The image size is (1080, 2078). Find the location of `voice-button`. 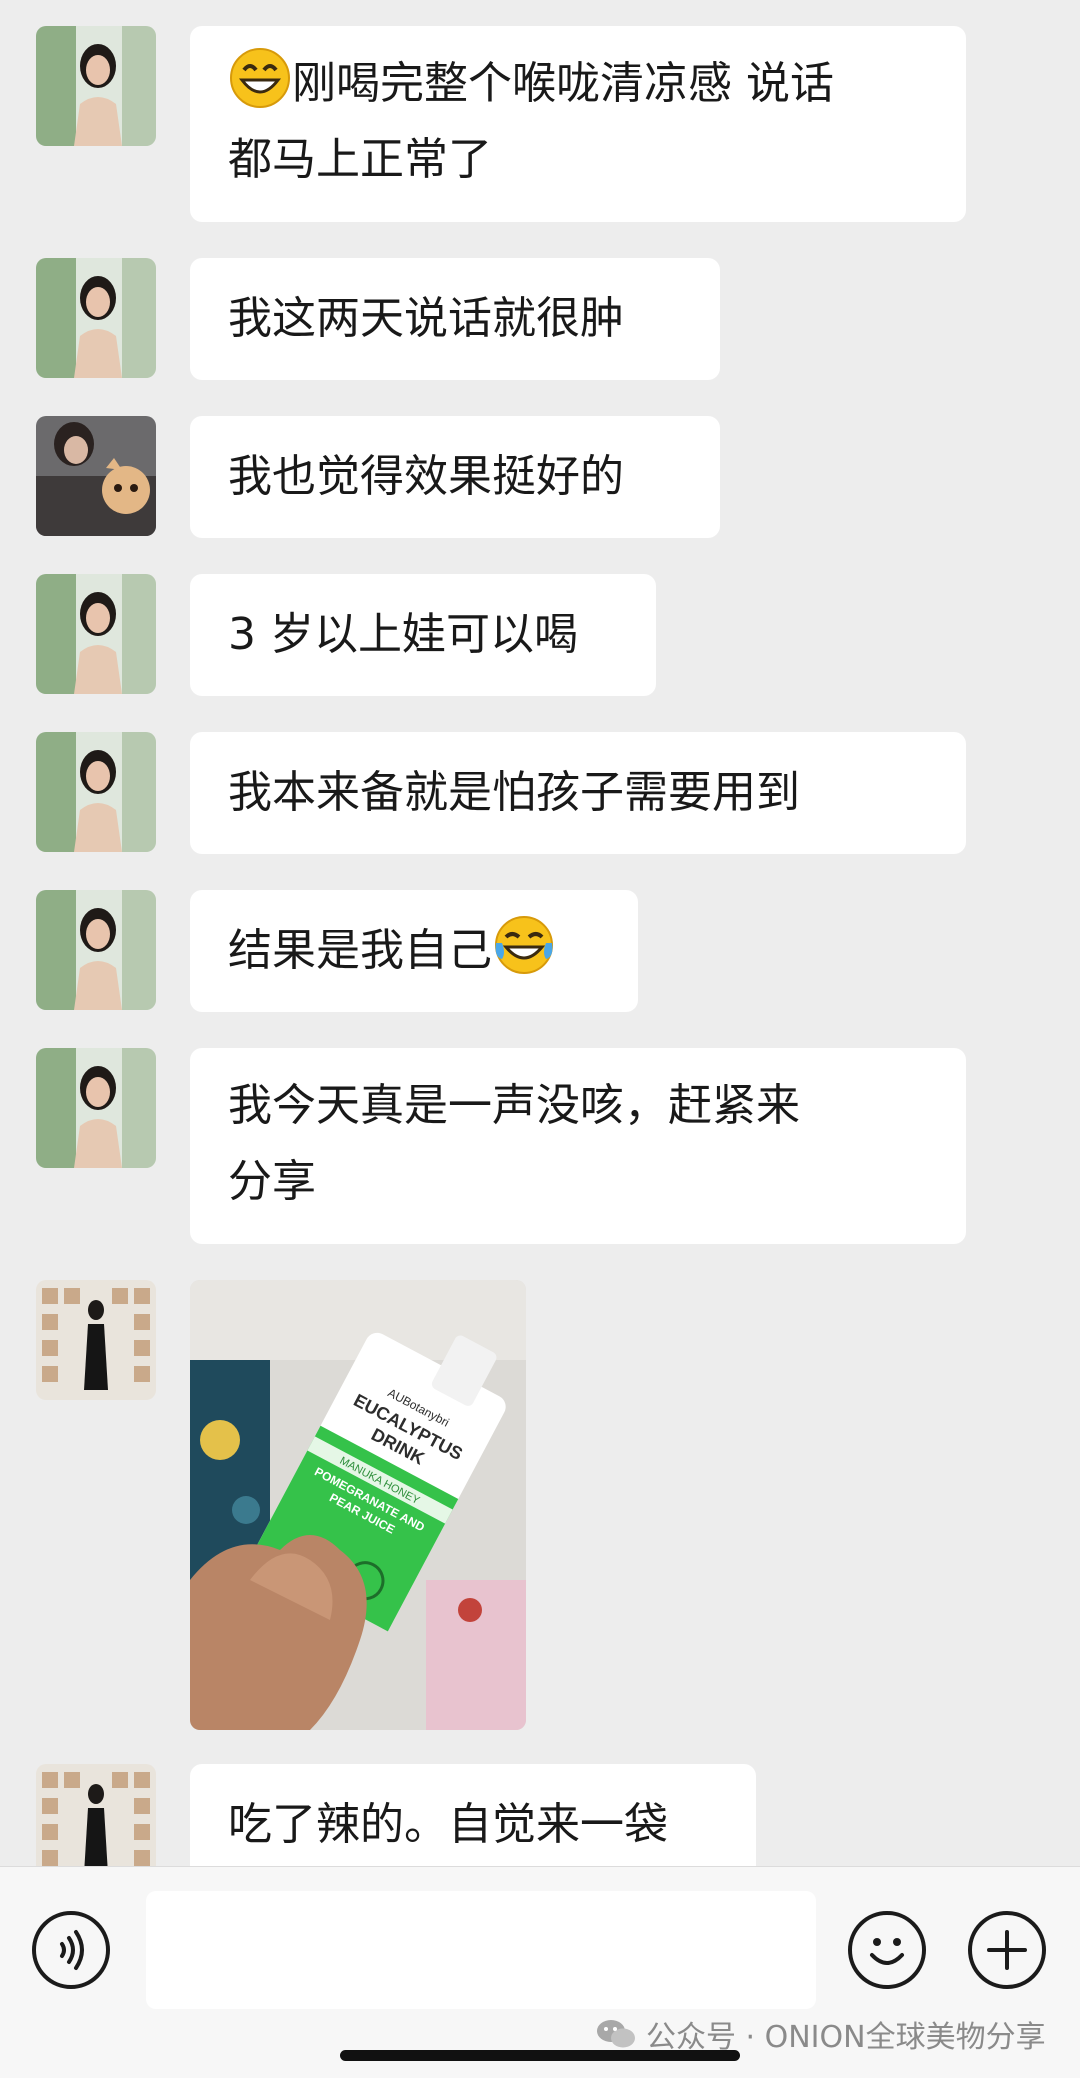

voice-button is located at coordinates (71, 1950).